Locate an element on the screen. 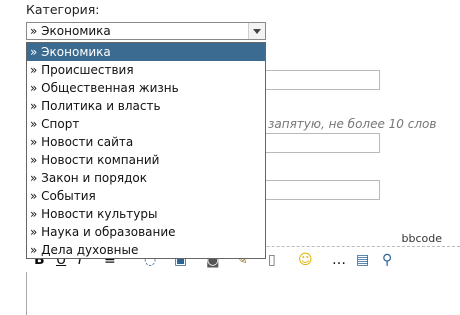 This screenshot has height=315, width=460. dropdown-option: » Закон и порядок is located at coordinates (146, 178).